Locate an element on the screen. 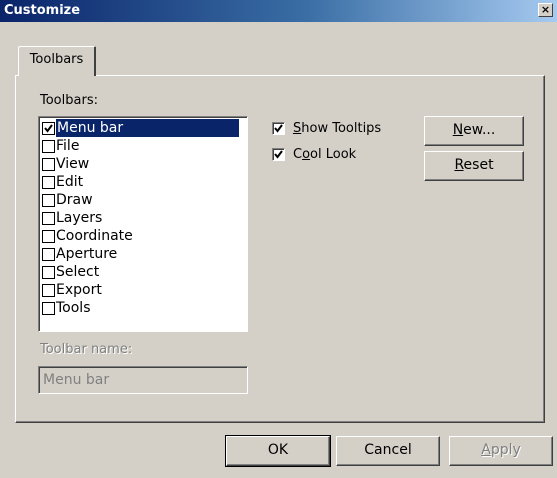  list-item-label: File is located at coordinates (68, 146).